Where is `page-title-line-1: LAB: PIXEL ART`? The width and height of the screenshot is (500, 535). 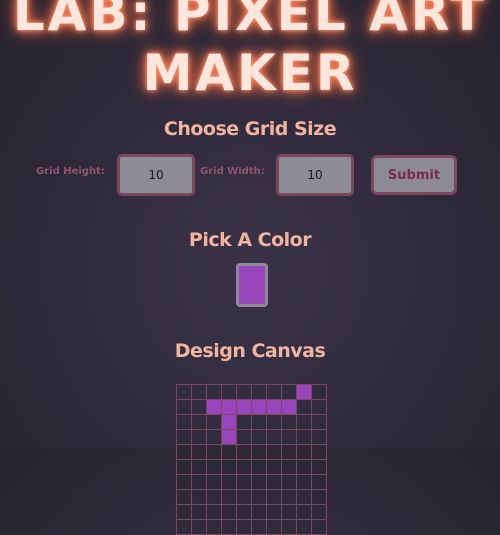
page-title-line-1: LAB: PIXEL ART is located at coordinates (250, 21).